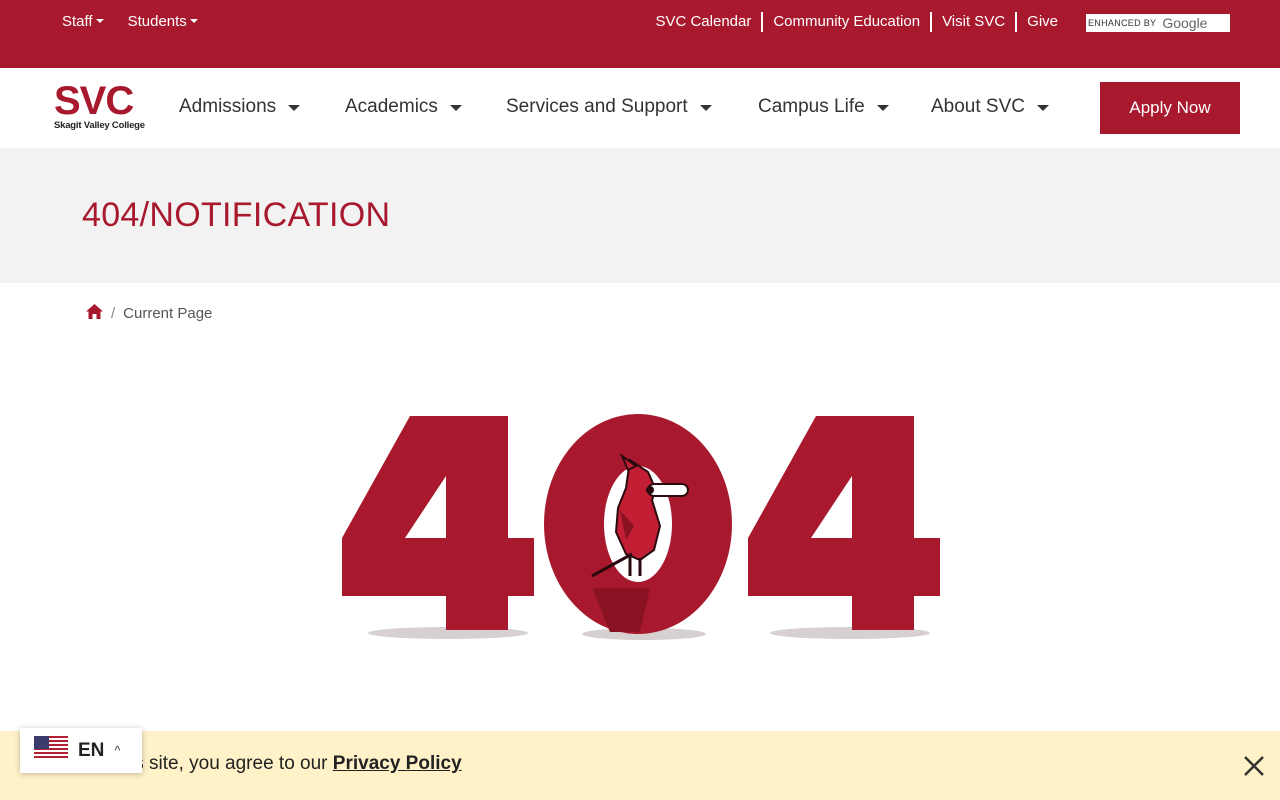  Describe the element at coordinates (94, 101) in the screenshot. I see `logo-wordmark: SVC` at that location.